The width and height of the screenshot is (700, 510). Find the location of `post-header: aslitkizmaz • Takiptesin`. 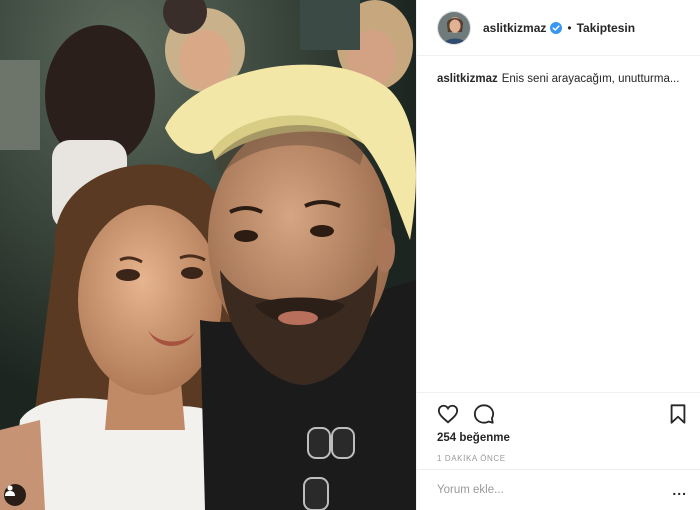

post-header: aslitkizmaz • Takiptesin is located at coordinates (558, 28).